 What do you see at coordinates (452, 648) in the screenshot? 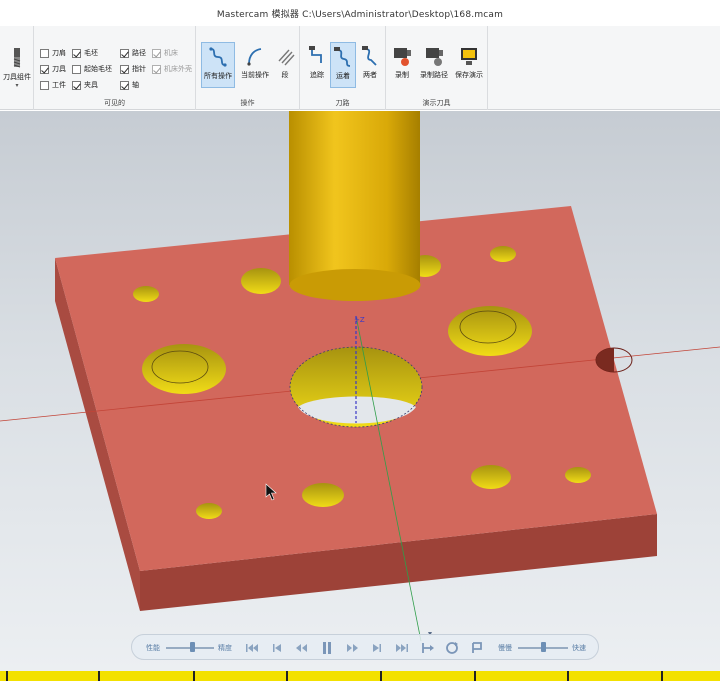
I see `loop-icon` at bounding box center [452, 648].